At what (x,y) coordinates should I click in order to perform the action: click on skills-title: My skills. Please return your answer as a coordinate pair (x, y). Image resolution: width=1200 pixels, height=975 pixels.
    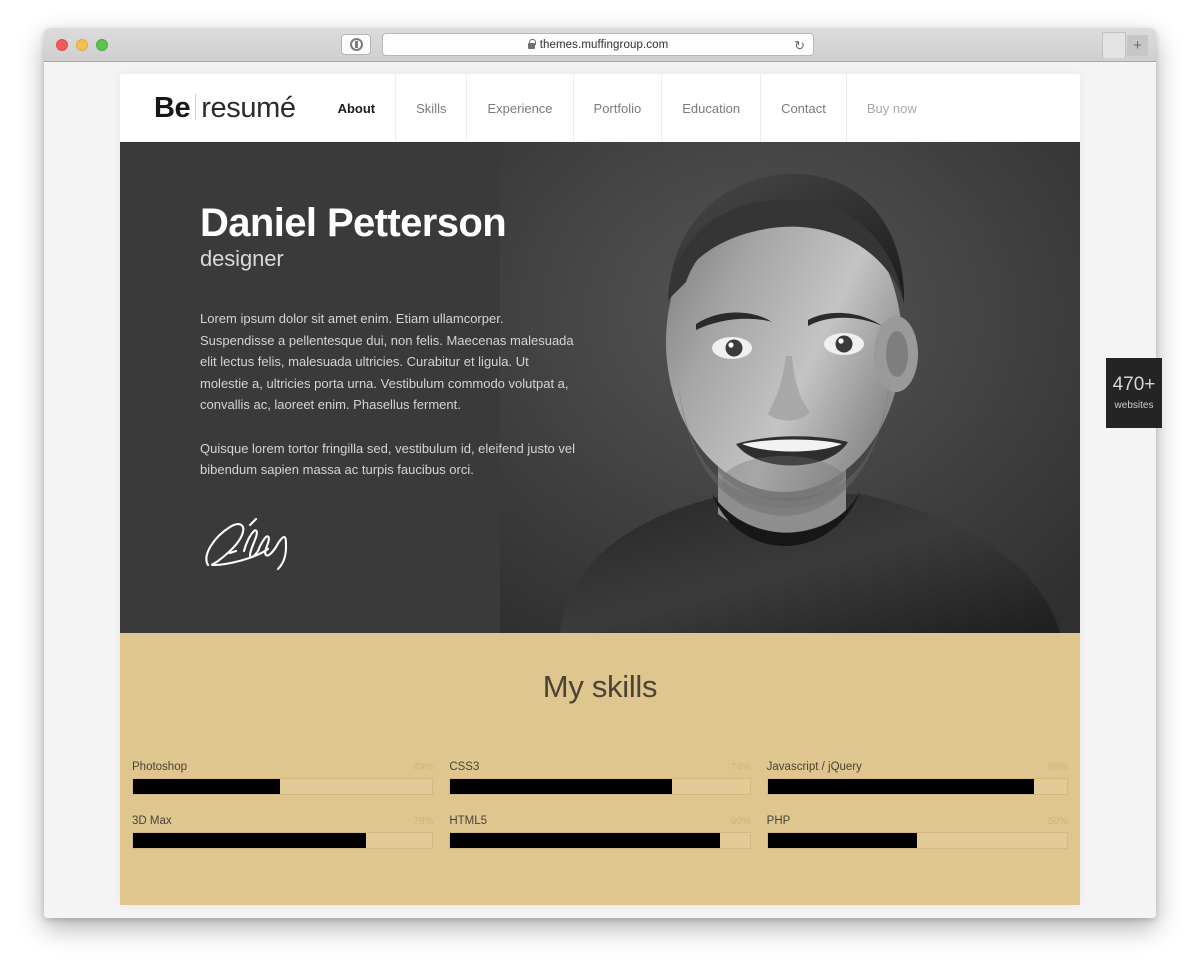
    Looking at the image, I should click on (600, 686).